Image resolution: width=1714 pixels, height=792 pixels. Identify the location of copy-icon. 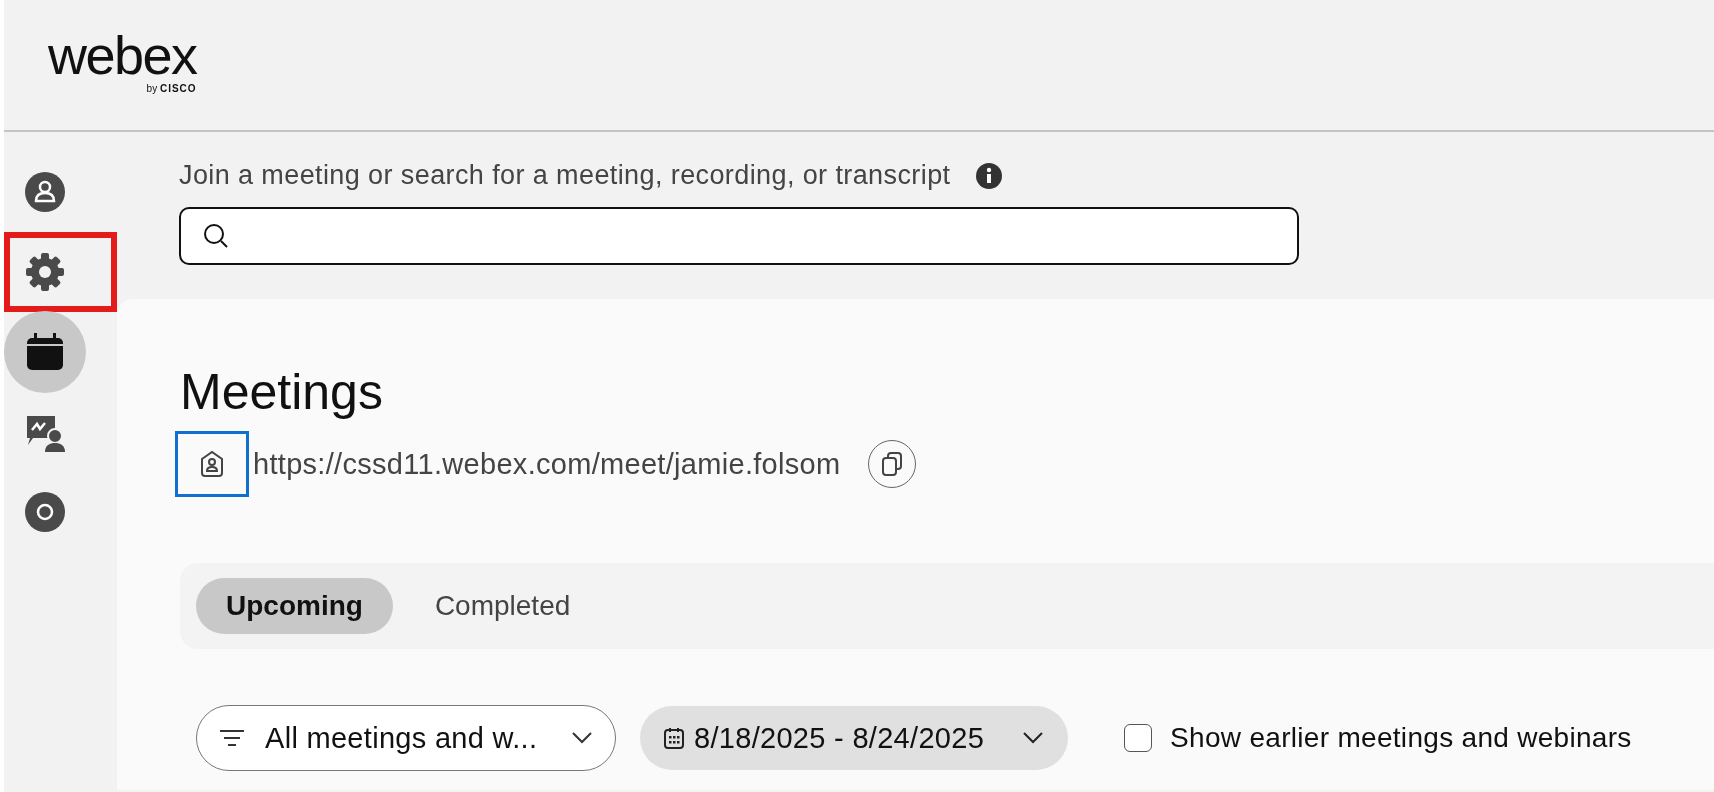
(892, 464).